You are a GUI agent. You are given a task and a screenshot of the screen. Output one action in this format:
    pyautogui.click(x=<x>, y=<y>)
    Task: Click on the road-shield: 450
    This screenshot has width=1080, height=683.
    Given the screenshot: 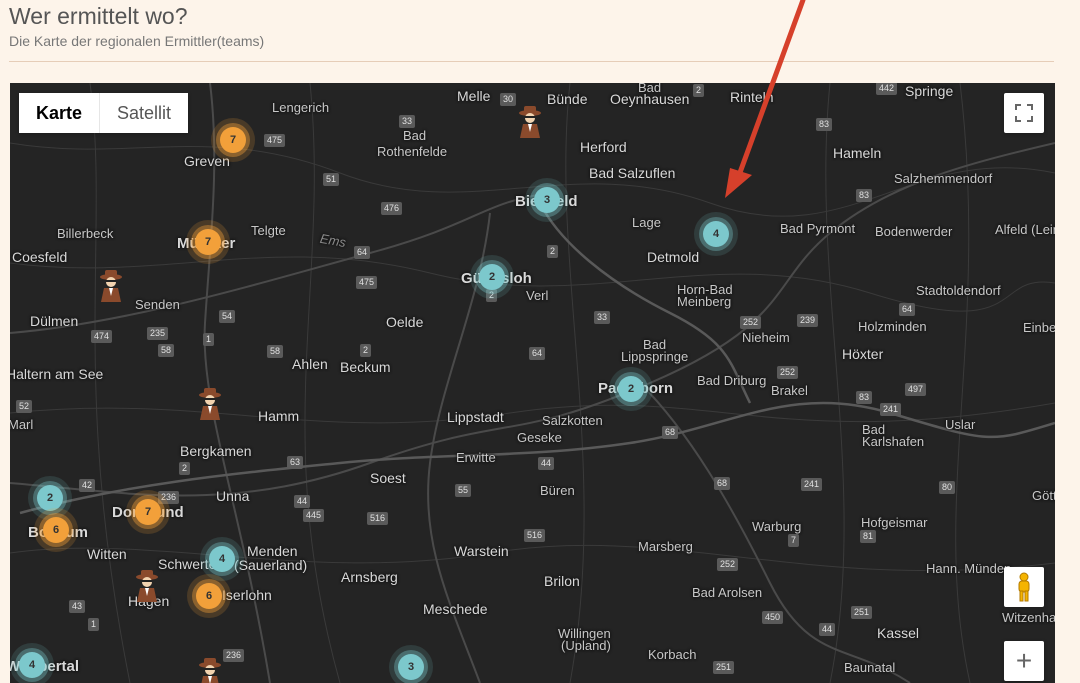 What is the action you would take?
    pyautogui.click(x=773, y=617)
    